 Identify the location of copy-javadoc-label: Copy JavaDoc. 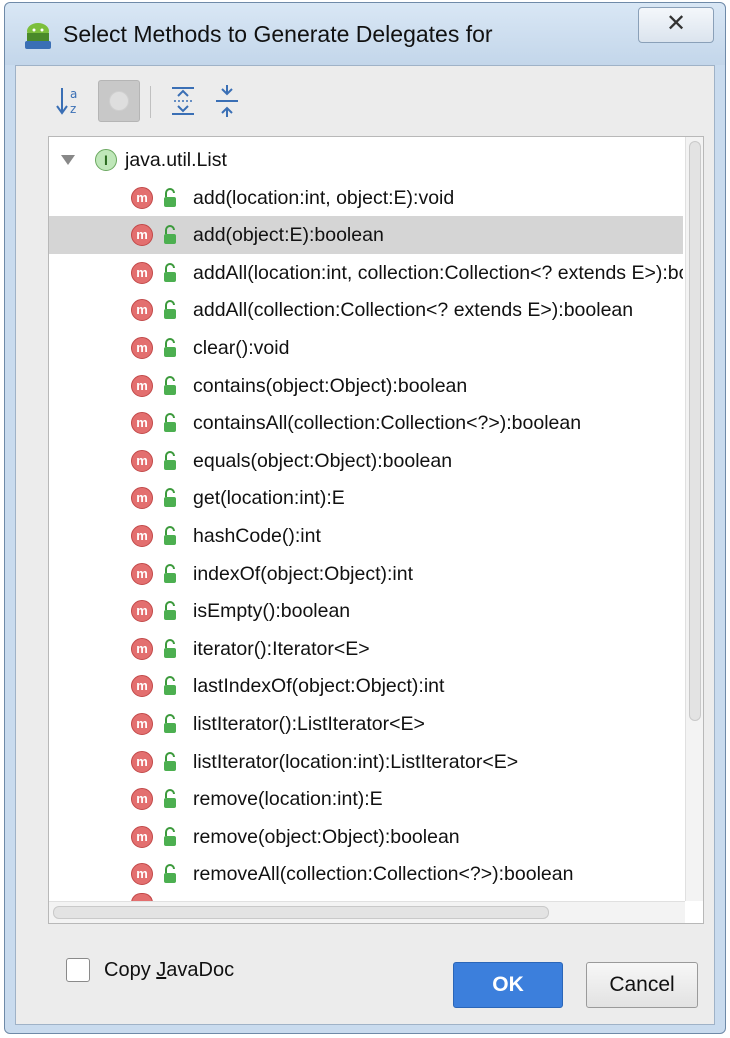
(169, 970).